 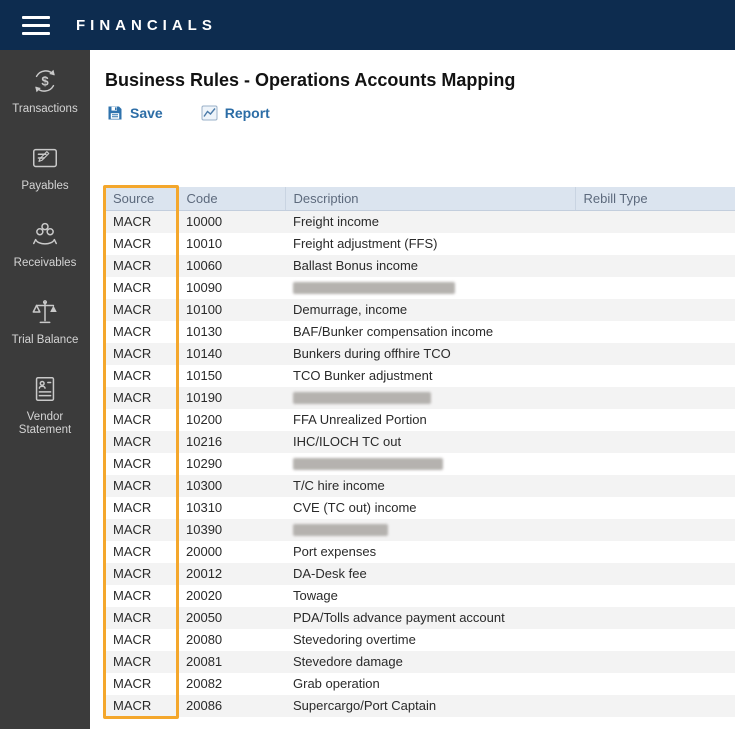 I want to click on table-row: MACR 10000 Freight income, so click(x=420, y=221).